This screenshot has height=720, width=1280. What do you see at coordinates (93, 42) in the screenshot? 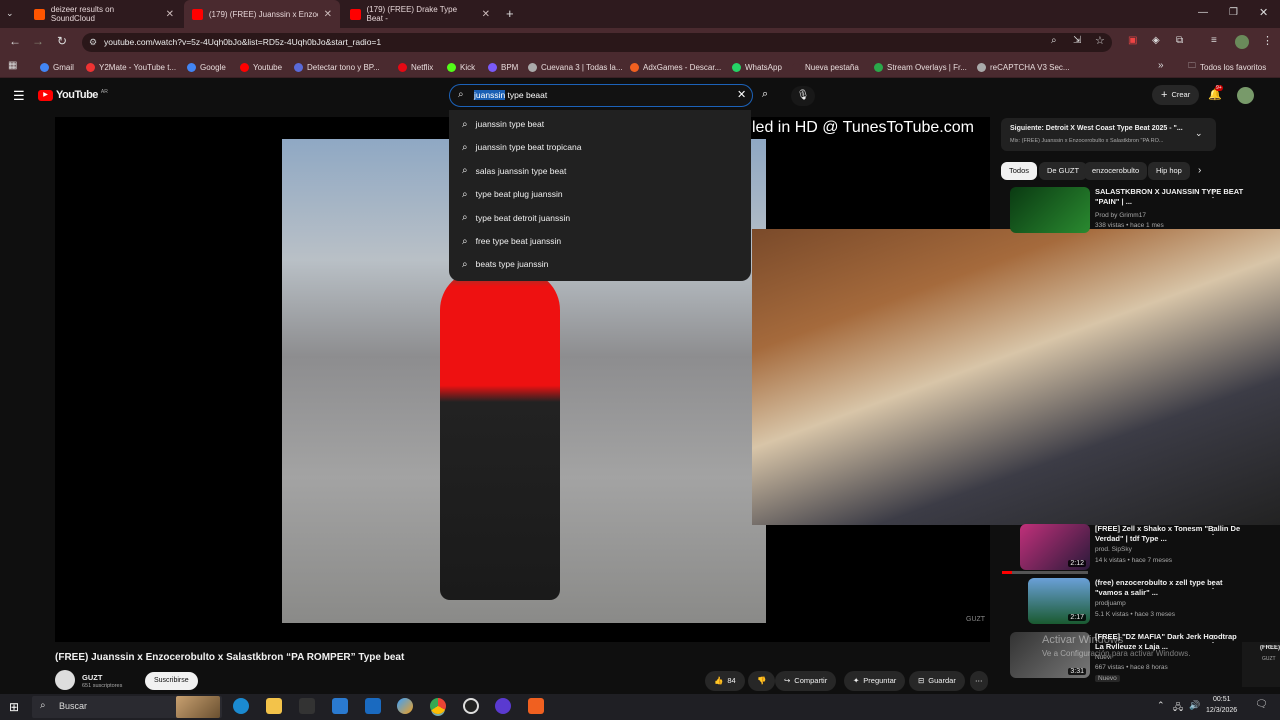
I see `site-info-icon: ⚙` at bounding box center [93, 42].